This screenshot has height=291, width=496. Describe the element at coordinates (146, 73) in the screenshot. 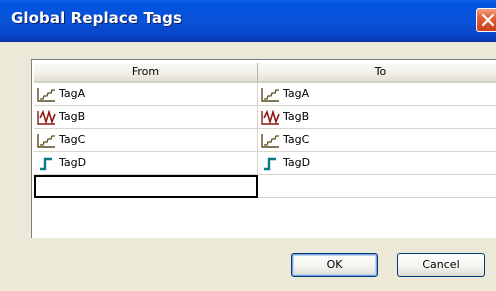

I see `column-header-from: From` at that location.